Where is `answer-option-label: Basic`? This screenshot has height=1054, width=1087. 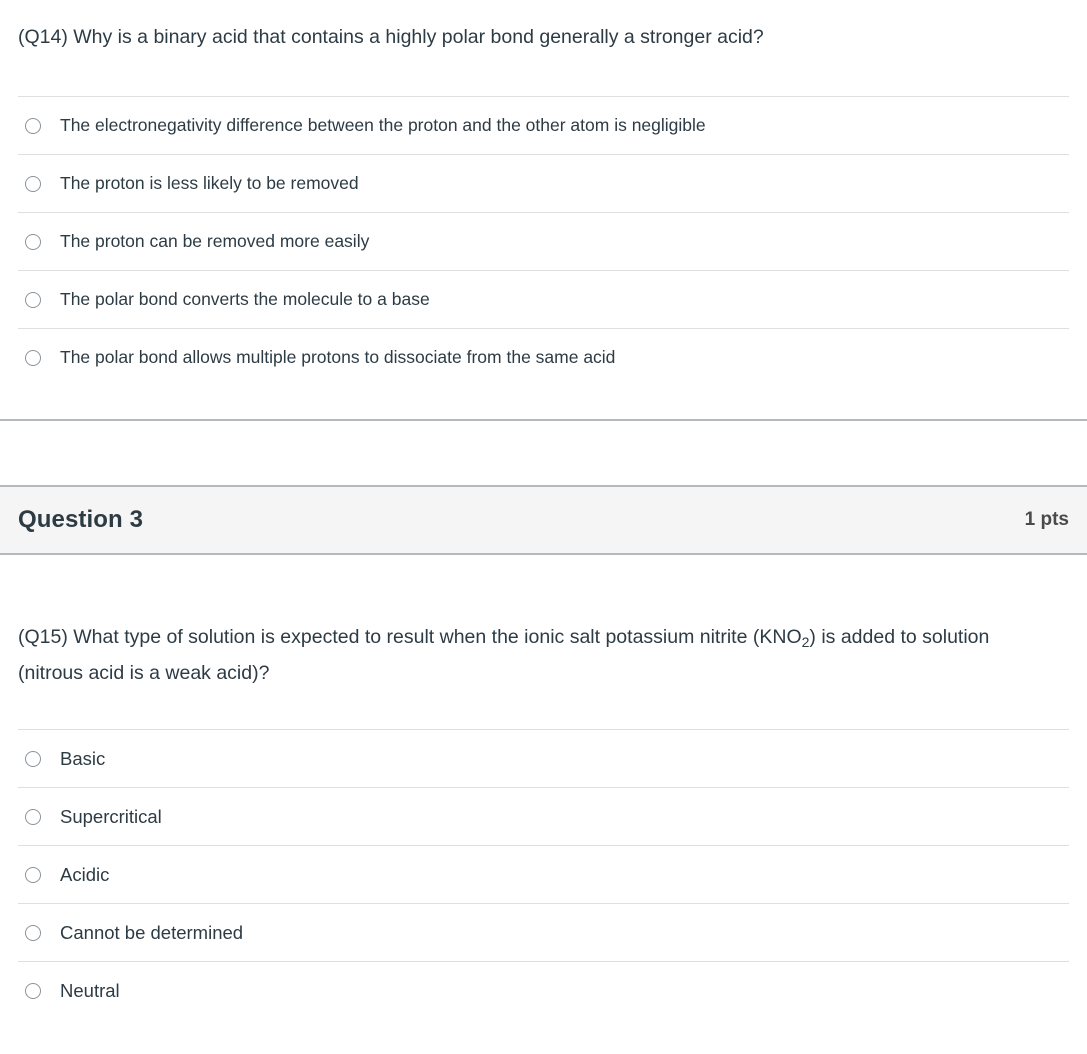
answer-option-label: Basic is located at coordinates (83, 758).